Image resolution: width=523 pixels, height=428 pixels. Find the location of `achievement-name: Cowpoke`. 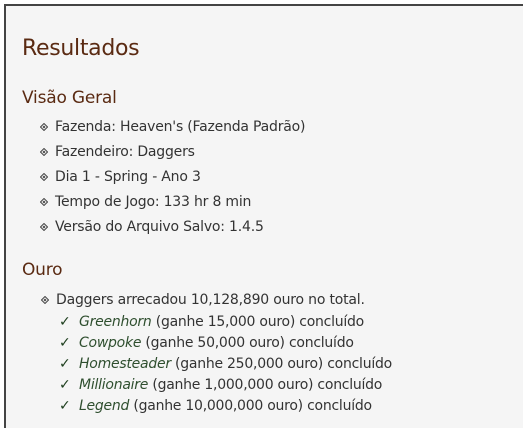

achievement-name: Cowpoke is located at coordinates (110, 343).